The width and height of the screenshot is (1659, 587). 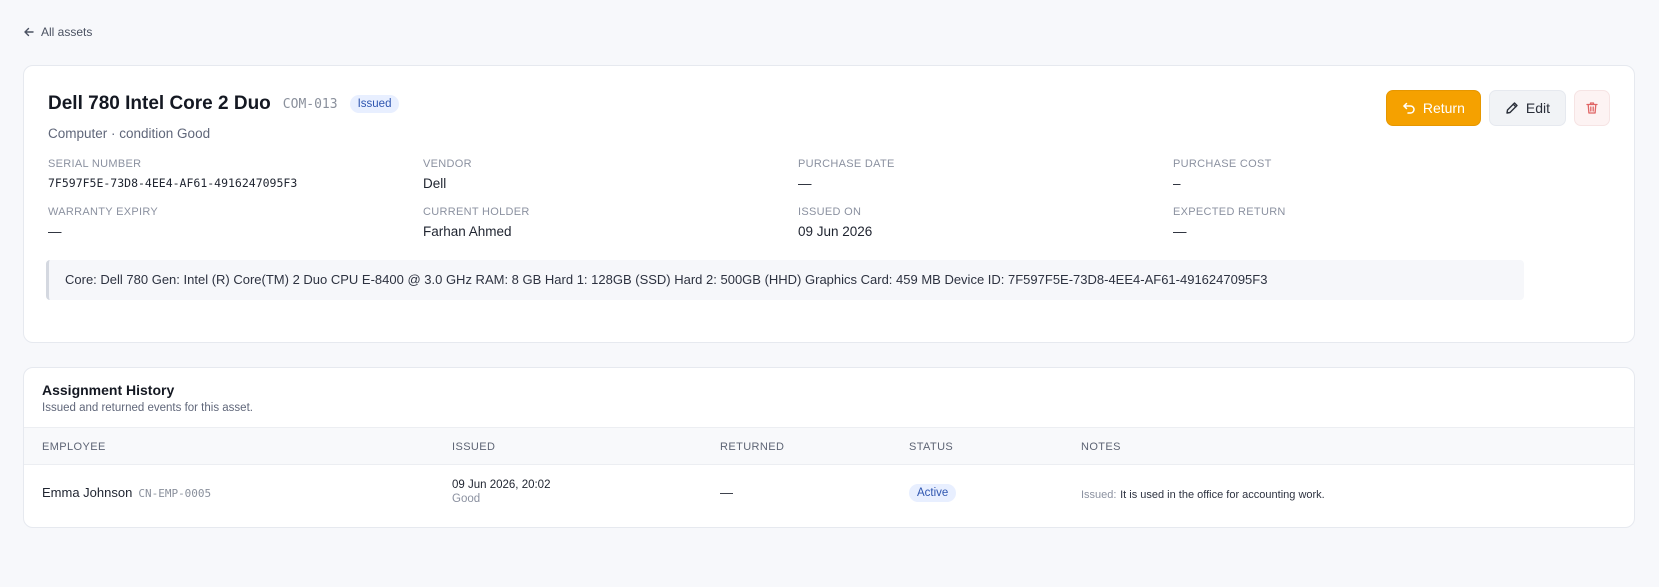 I want to click on column-employee: EMPLOYEE, so click(x=74, y=447).